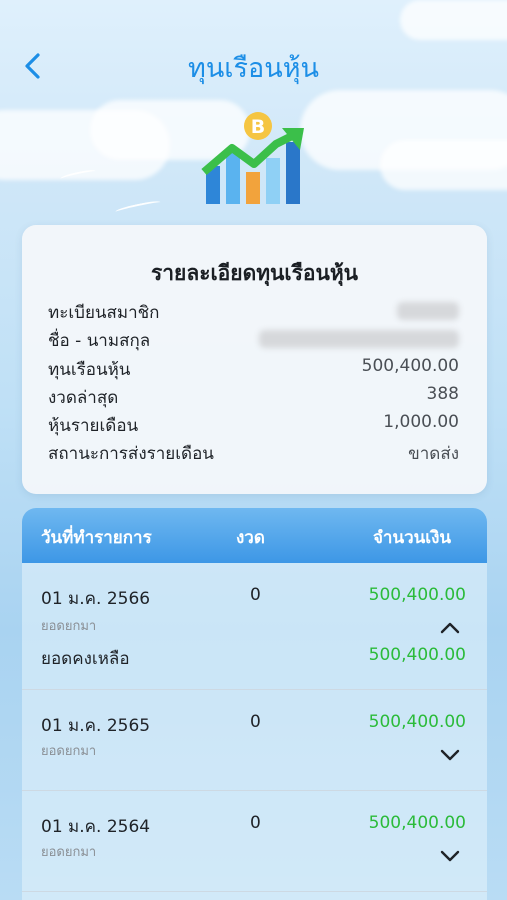  What do you see at coordinates (428, 312) in the screenshot?
I see `member-id-value` at bounding box center [428, 312].